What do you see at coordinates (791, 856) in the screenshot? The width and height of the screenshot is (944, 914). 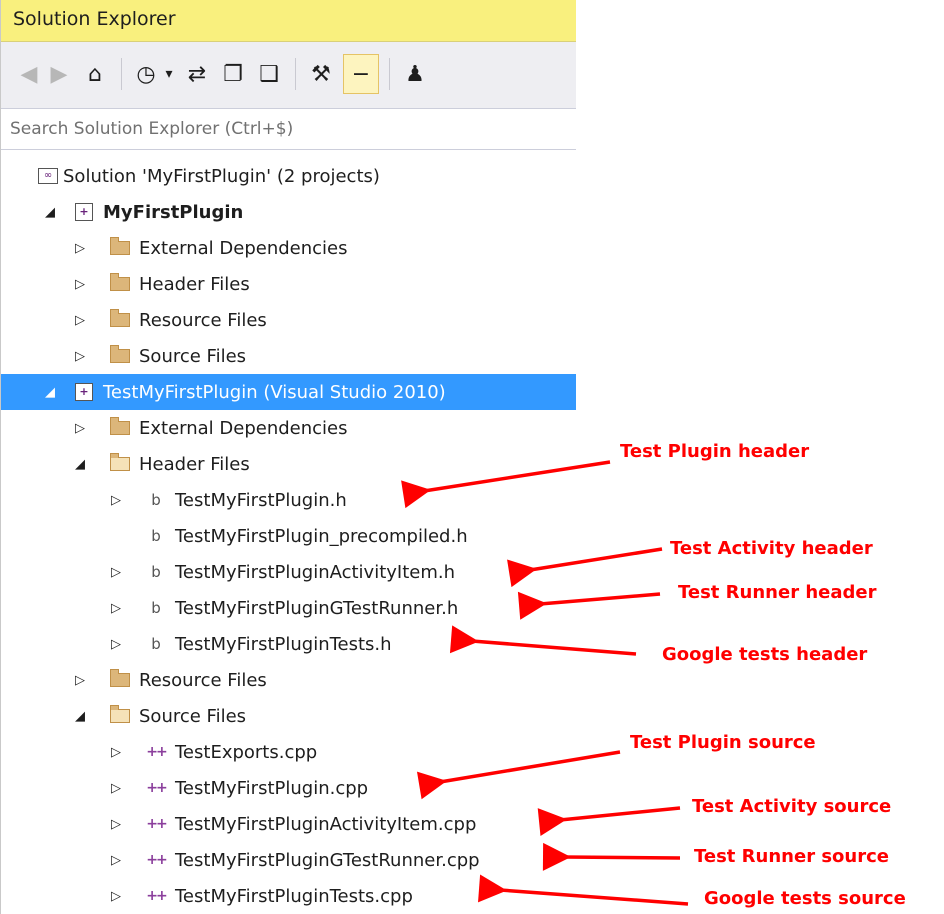 I see `annotation-test-runner-source: Test Runner source` at bounding box center [791, 856].